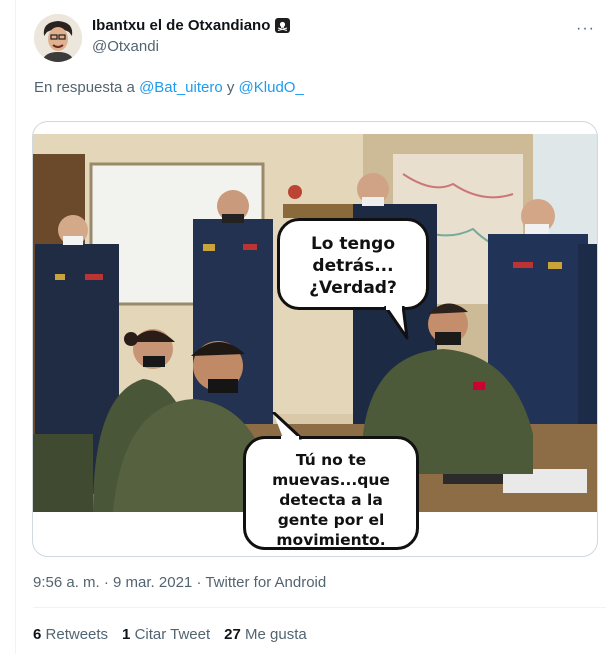  I want to click on quotes-label: Citar Tweet, so click(172, 634).